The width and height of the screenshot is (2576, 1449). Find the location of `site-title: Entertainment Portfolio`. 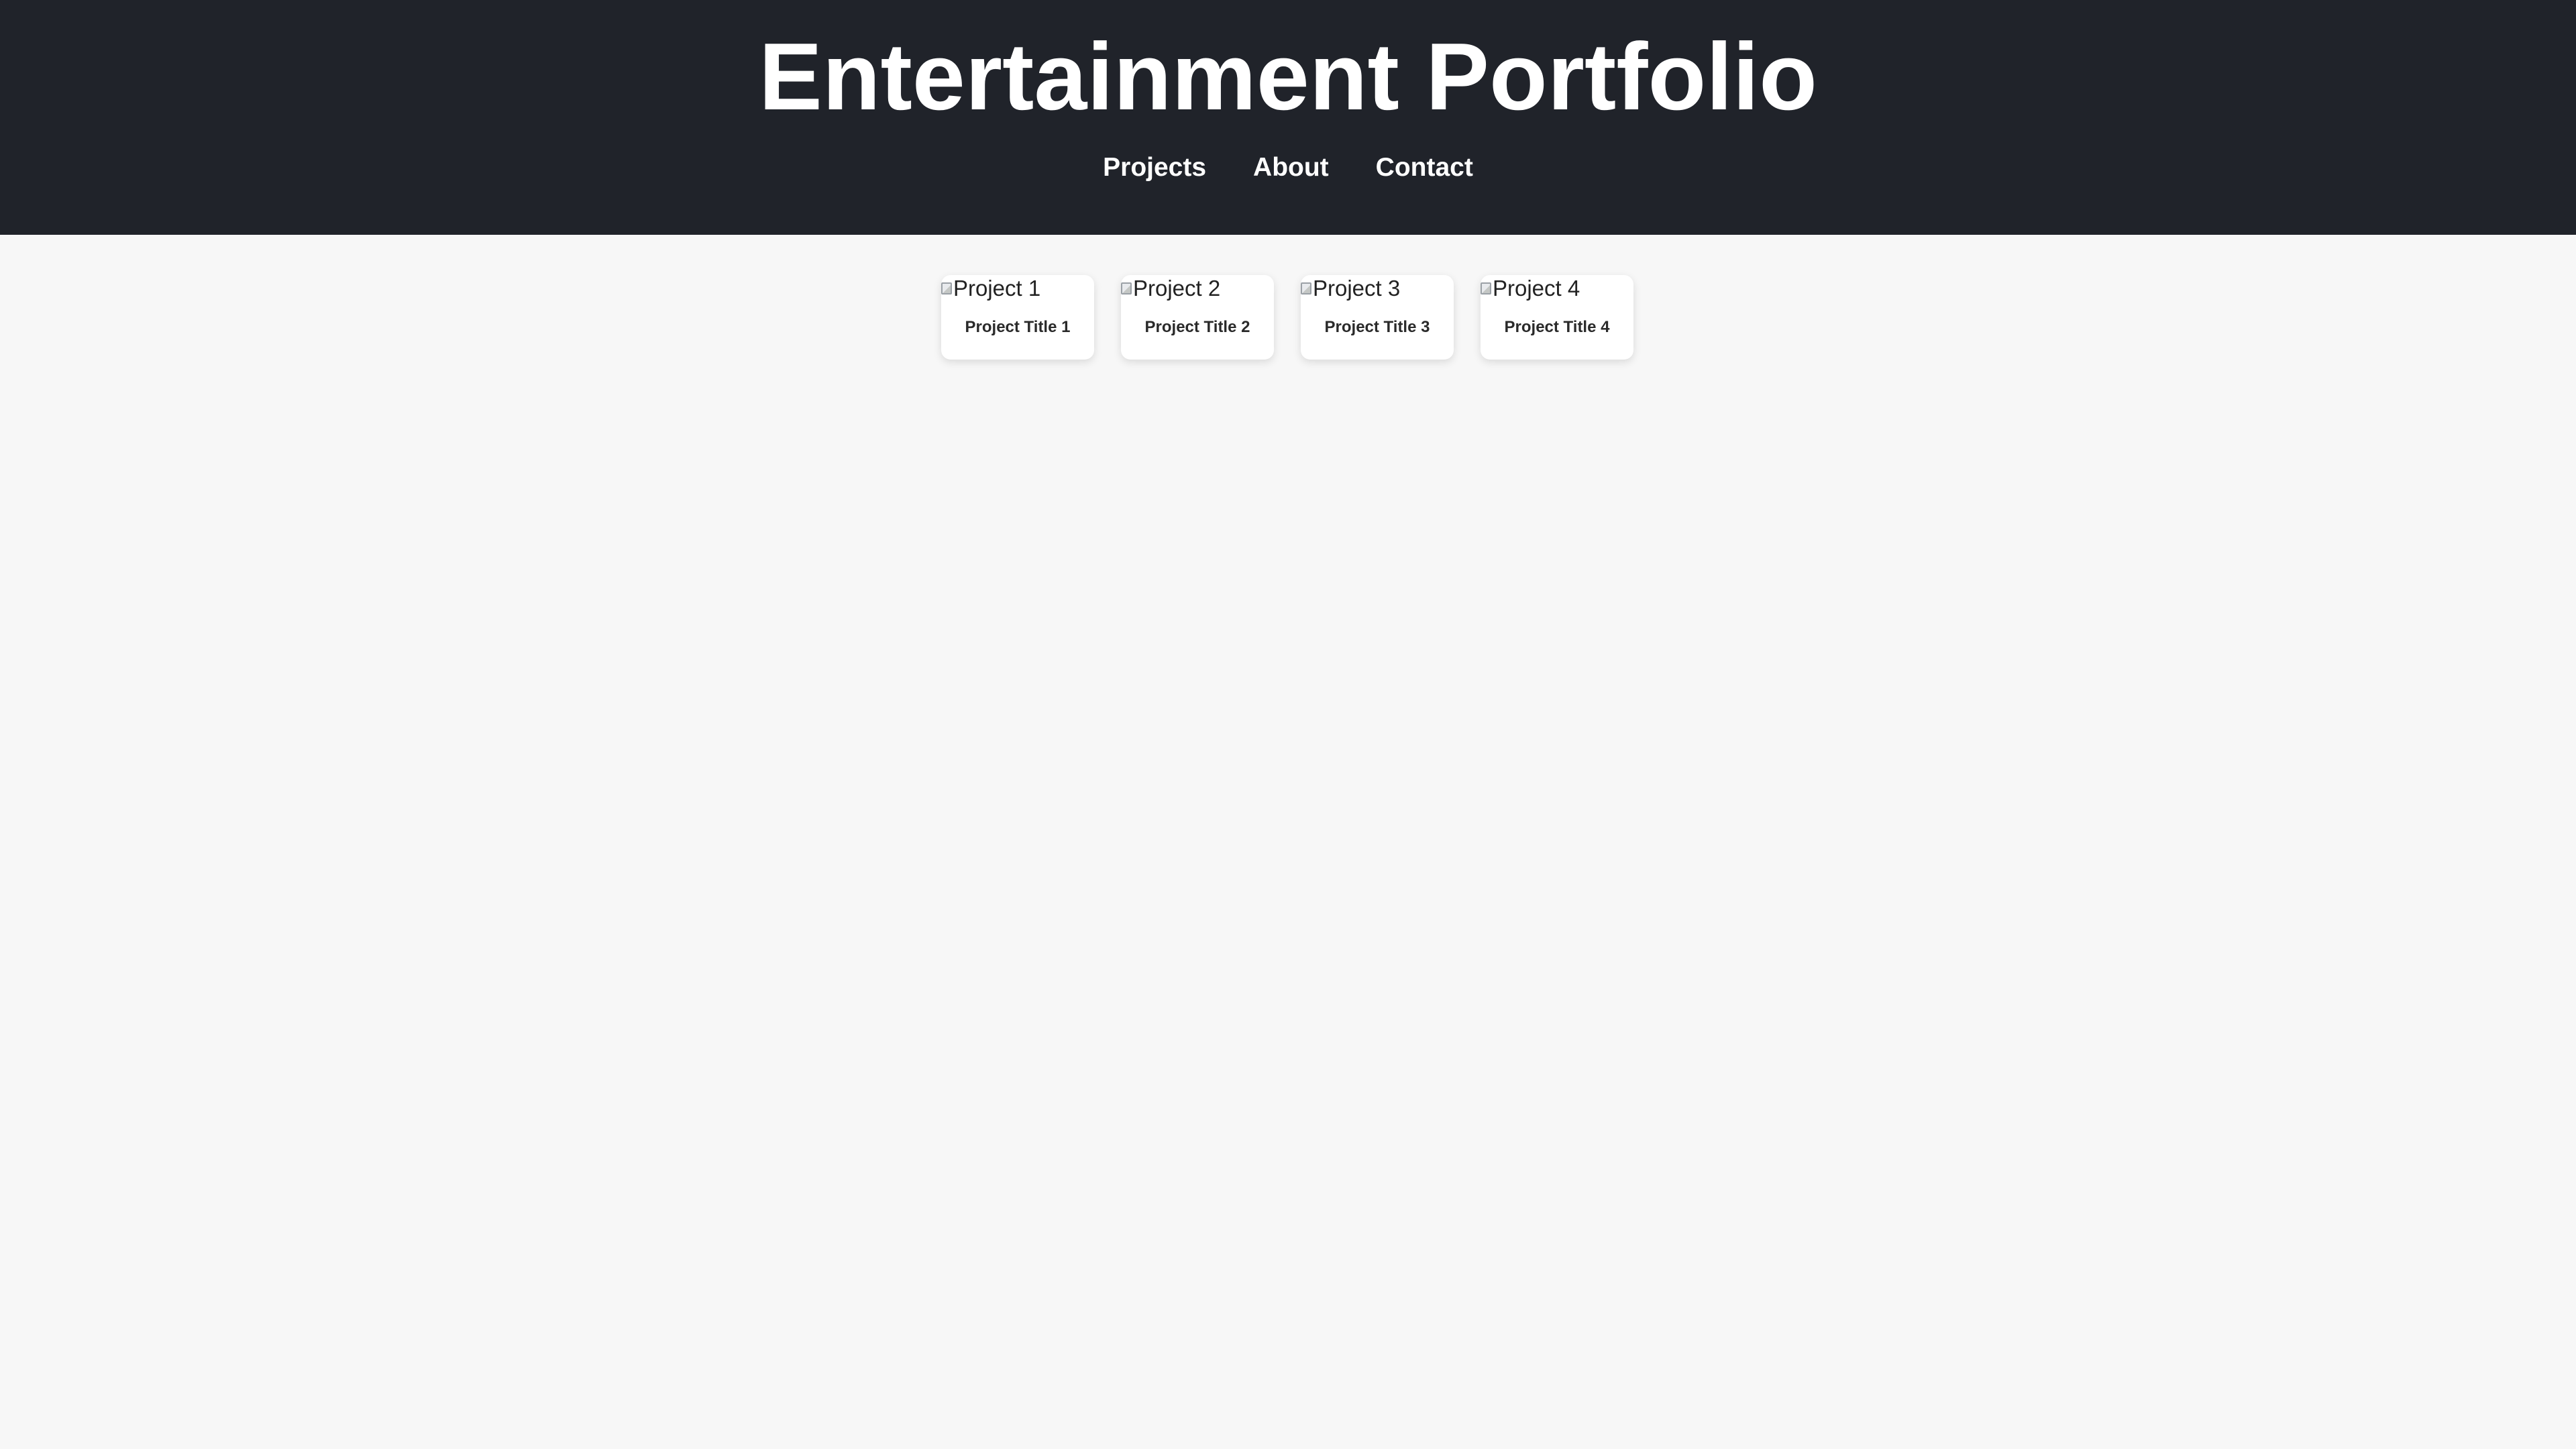

site-title: Entertainment Portfolio is located at coordinates (1288, 76).